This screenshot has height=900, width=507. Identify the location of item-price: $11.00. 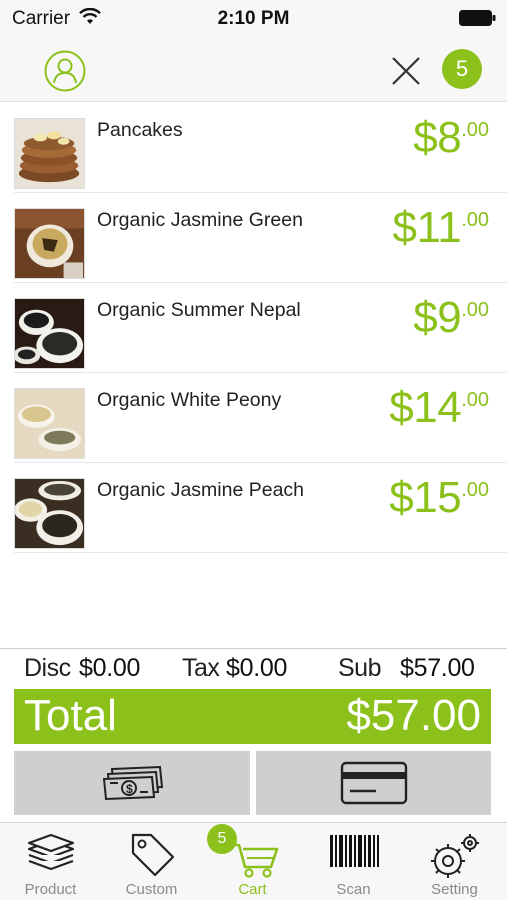
(440, 227).